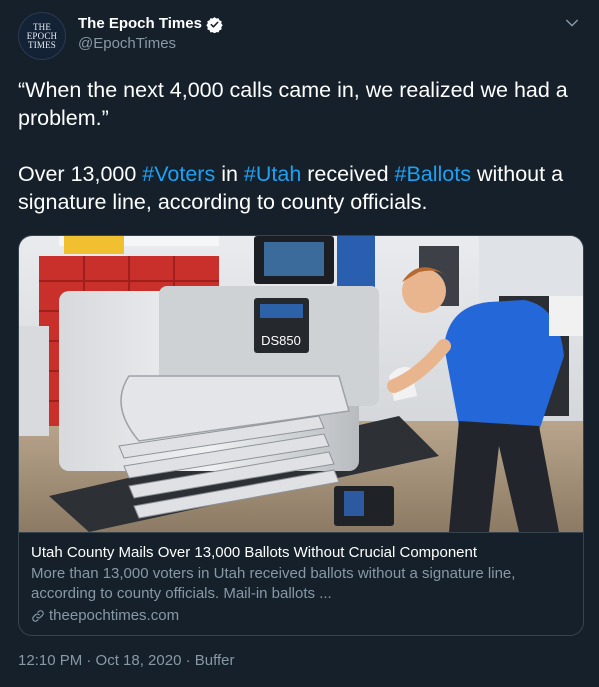 Image resolution: width=599 pixels, height=687 pixels. Describe the element at coordinates (38, 616) in the screenshot. I see `link-icon` at that location.